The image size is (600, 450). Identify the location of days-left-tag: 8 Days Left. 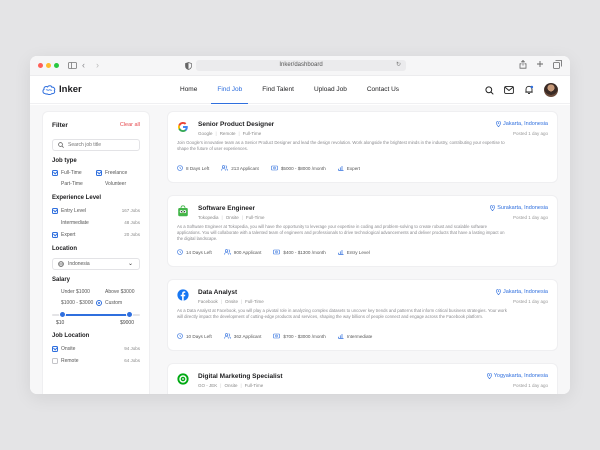
(193, 168).